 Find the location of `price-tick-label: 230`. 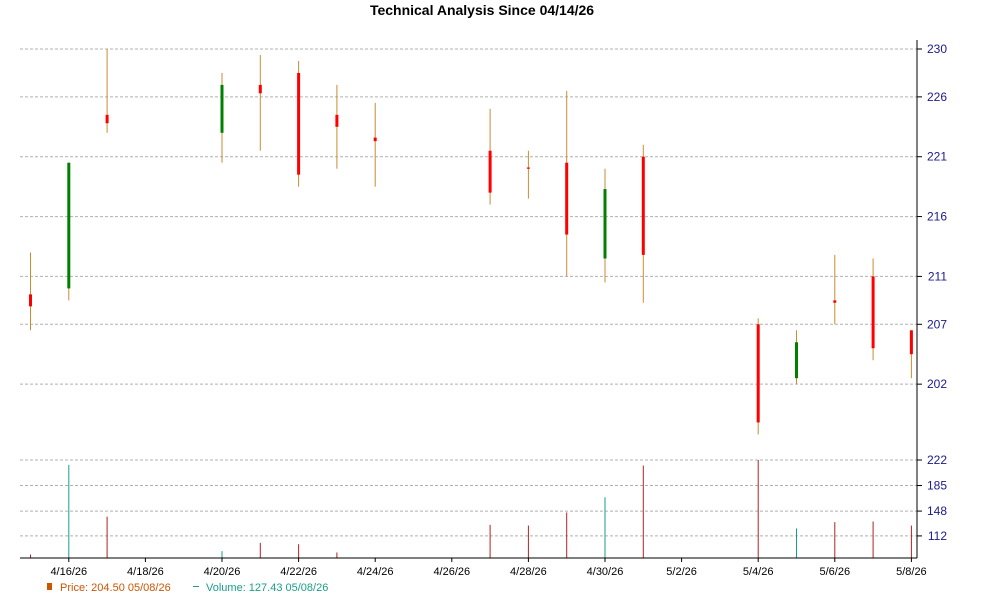

price-tick-label: 230 is located at coordinates (937, 49).